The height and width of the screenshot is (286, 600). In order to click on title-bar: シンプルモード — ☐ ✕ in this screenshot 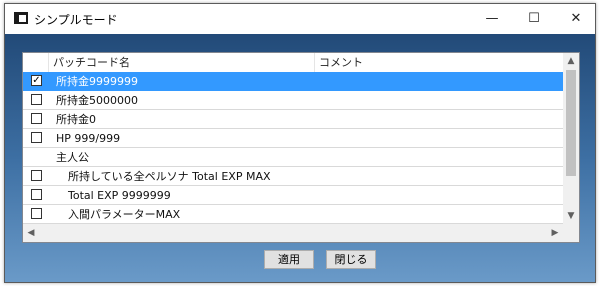, I will do `click(300, 19)`.